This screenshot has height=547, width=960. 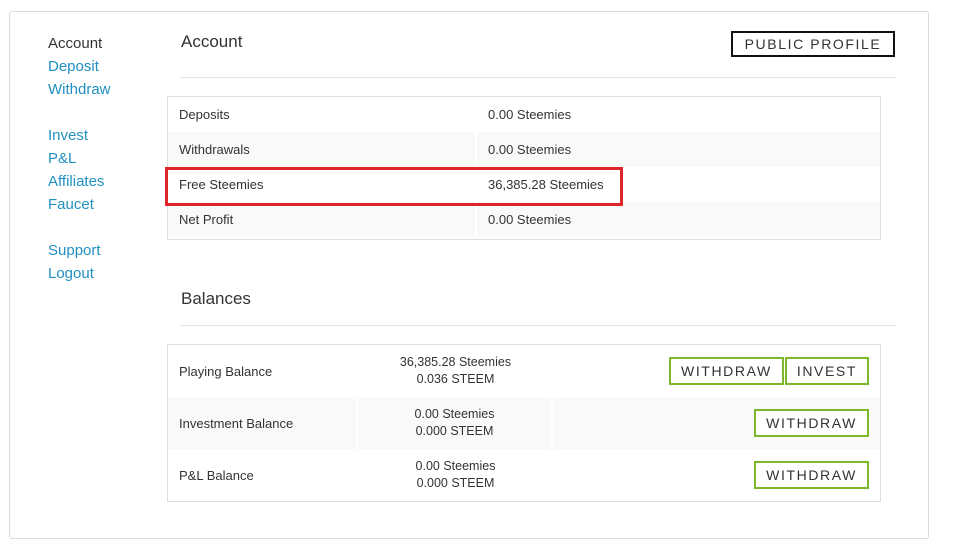 What do you see at coordinates (455, 379) in the screenshot?
I see `balance-steem: 0.036 STEEM` at bounding box center [455, 379].